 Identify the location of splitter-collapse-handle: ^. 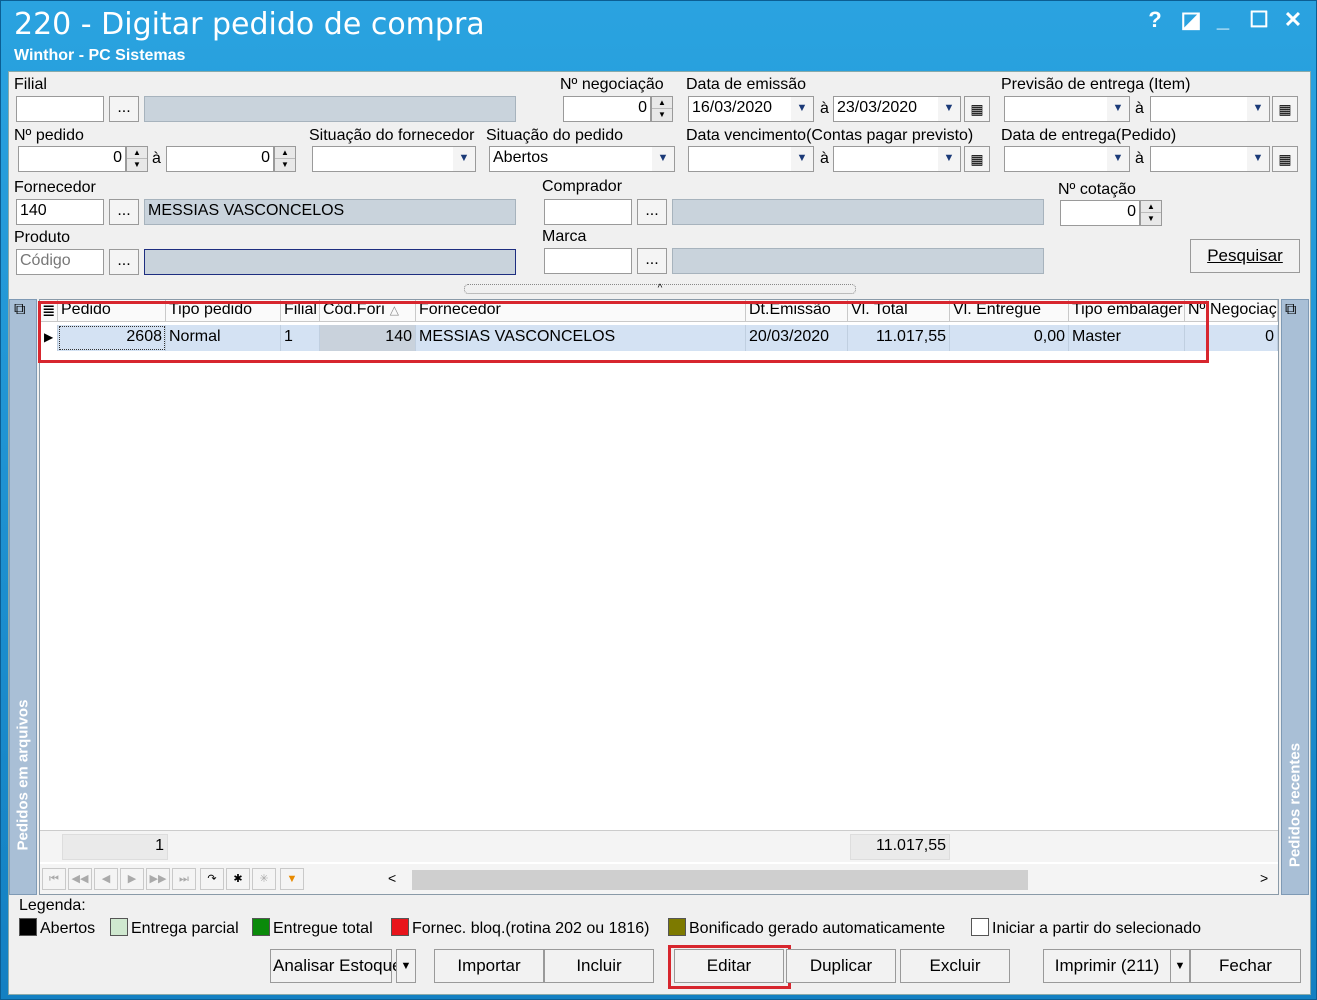
(660, 289).